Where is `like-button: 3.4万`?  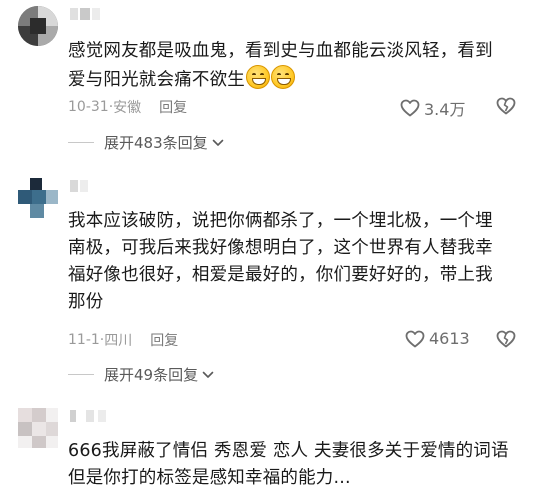
like-button: 3.4万 is located at coordinates (432, 108).